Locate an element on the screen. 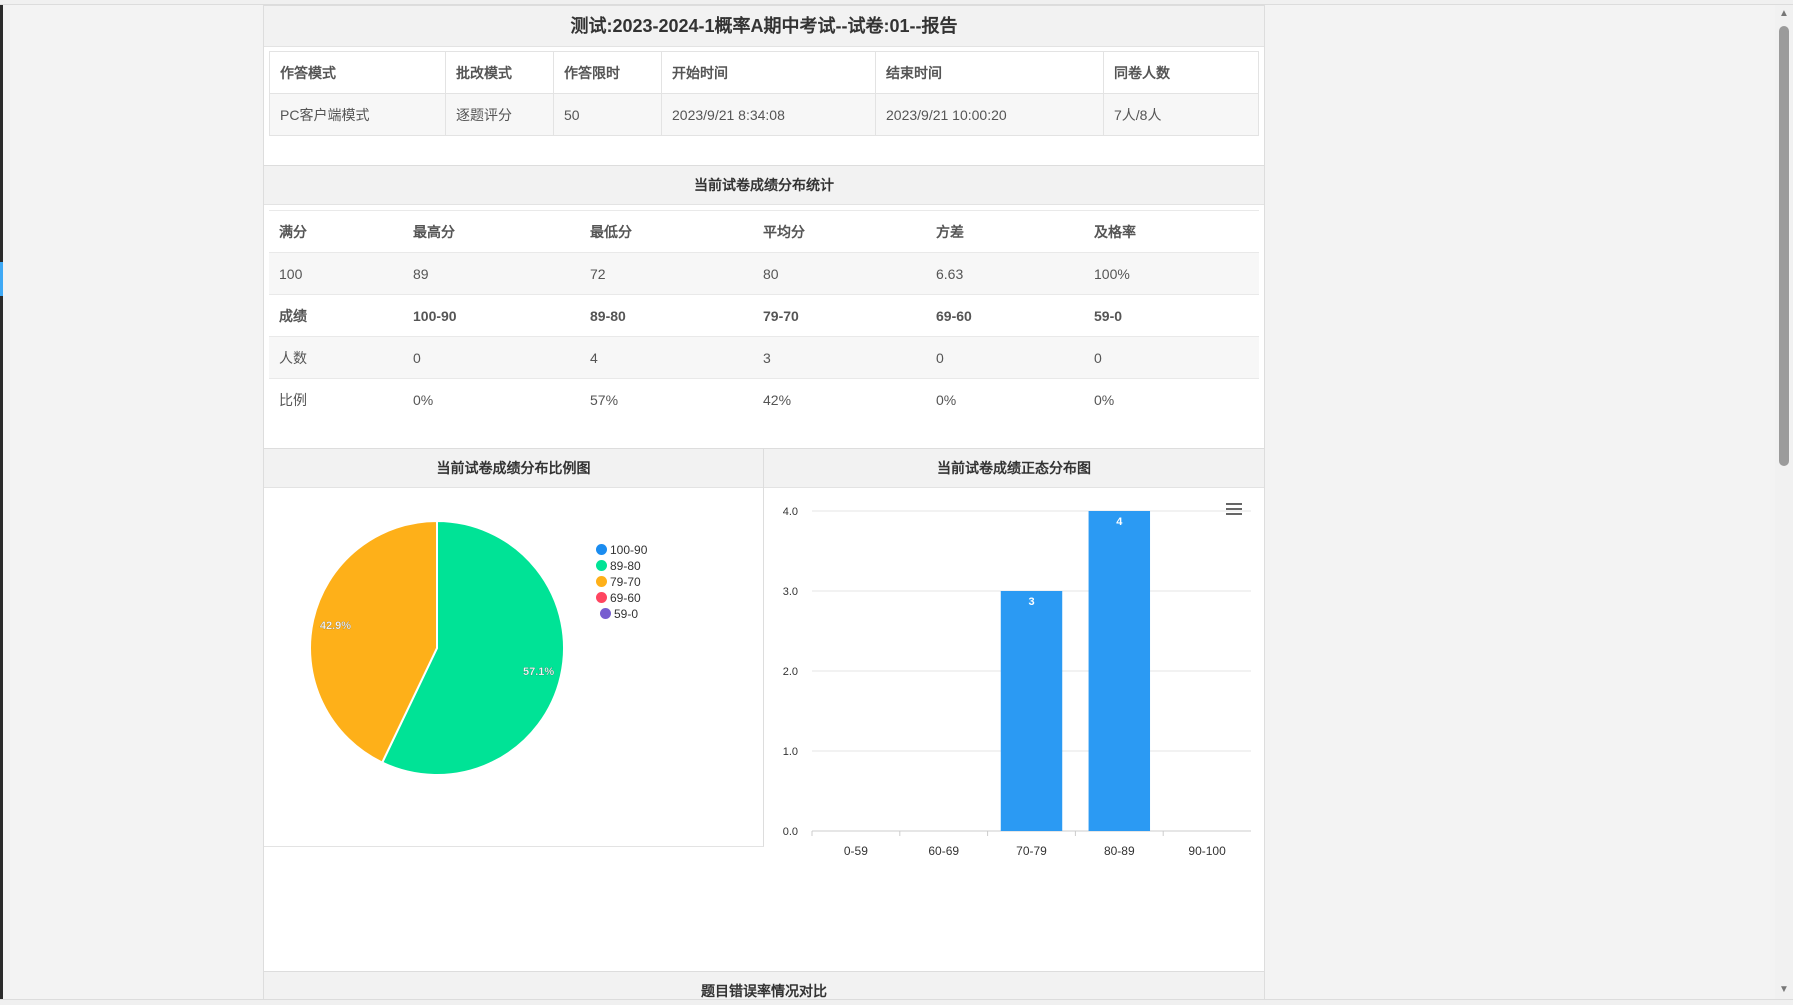 Image resolution: width=1793 pixels, height=1005 pixels. legend-label: 89-80 is located at coordinates (625, 566).